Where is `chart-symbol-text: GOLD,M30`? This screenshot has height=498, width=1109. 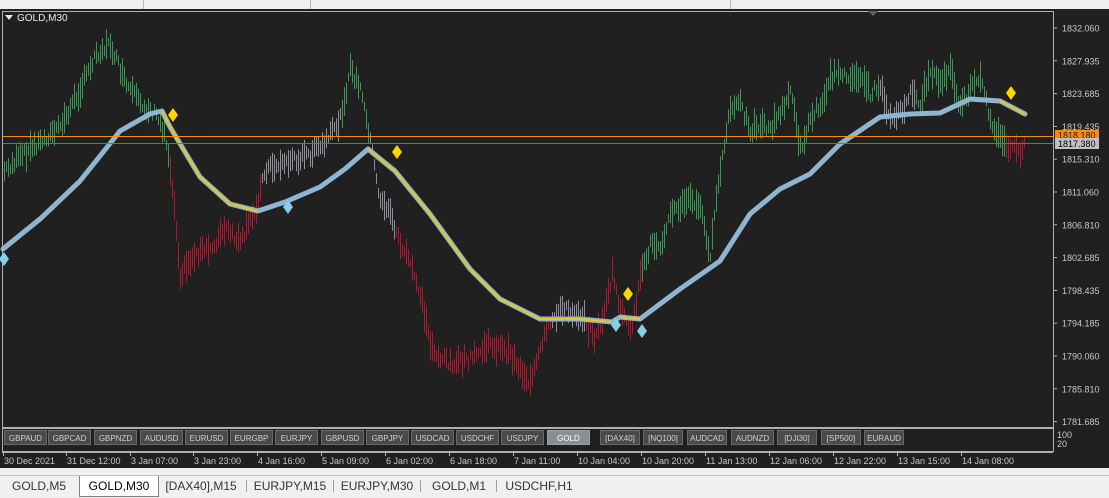 chart-symbol-text: GOLD,M30 is located at coordinates (42, 18).